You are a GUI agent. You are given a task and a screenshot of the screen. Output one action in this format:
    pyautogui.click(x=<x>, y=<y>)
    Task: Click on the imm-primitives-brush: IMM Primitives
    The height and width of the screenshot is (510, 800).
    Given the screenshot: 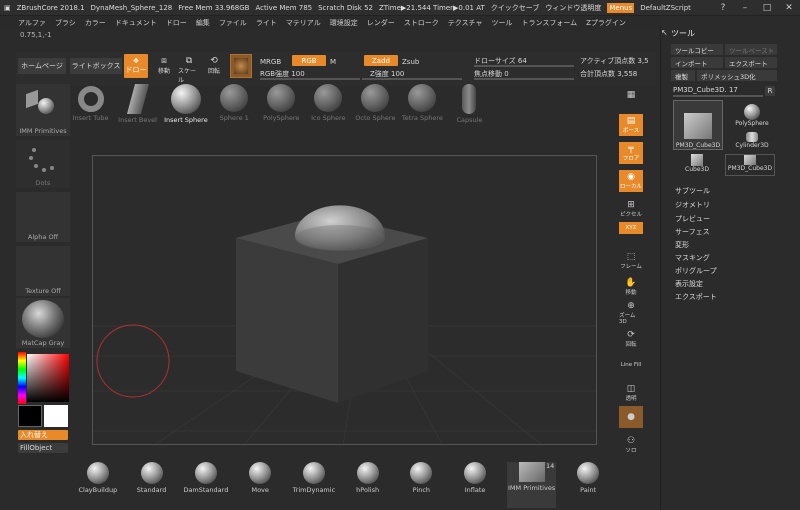 What is the action you would take?
    pyautogui.click(x=43, y=110)
    